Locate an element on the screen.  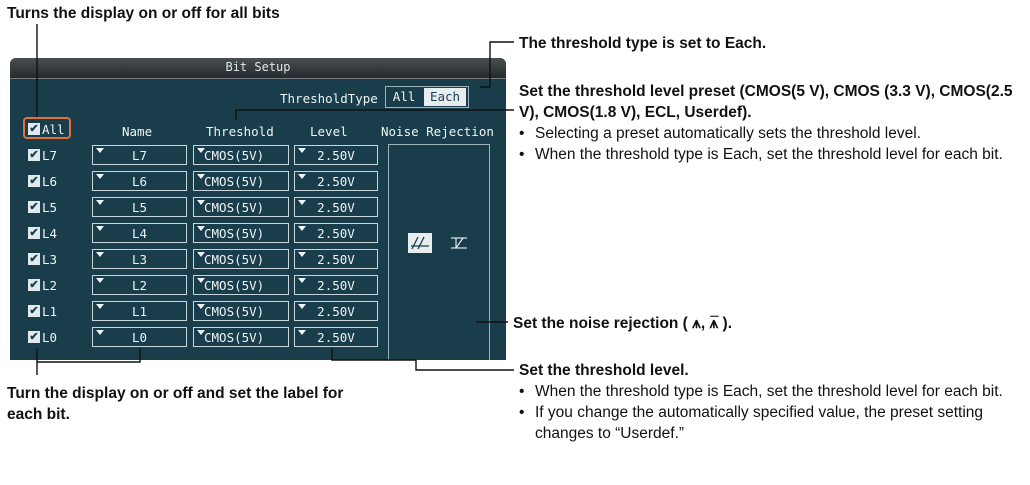
bit-name-value: L7 is located at coordinates (139, 155).